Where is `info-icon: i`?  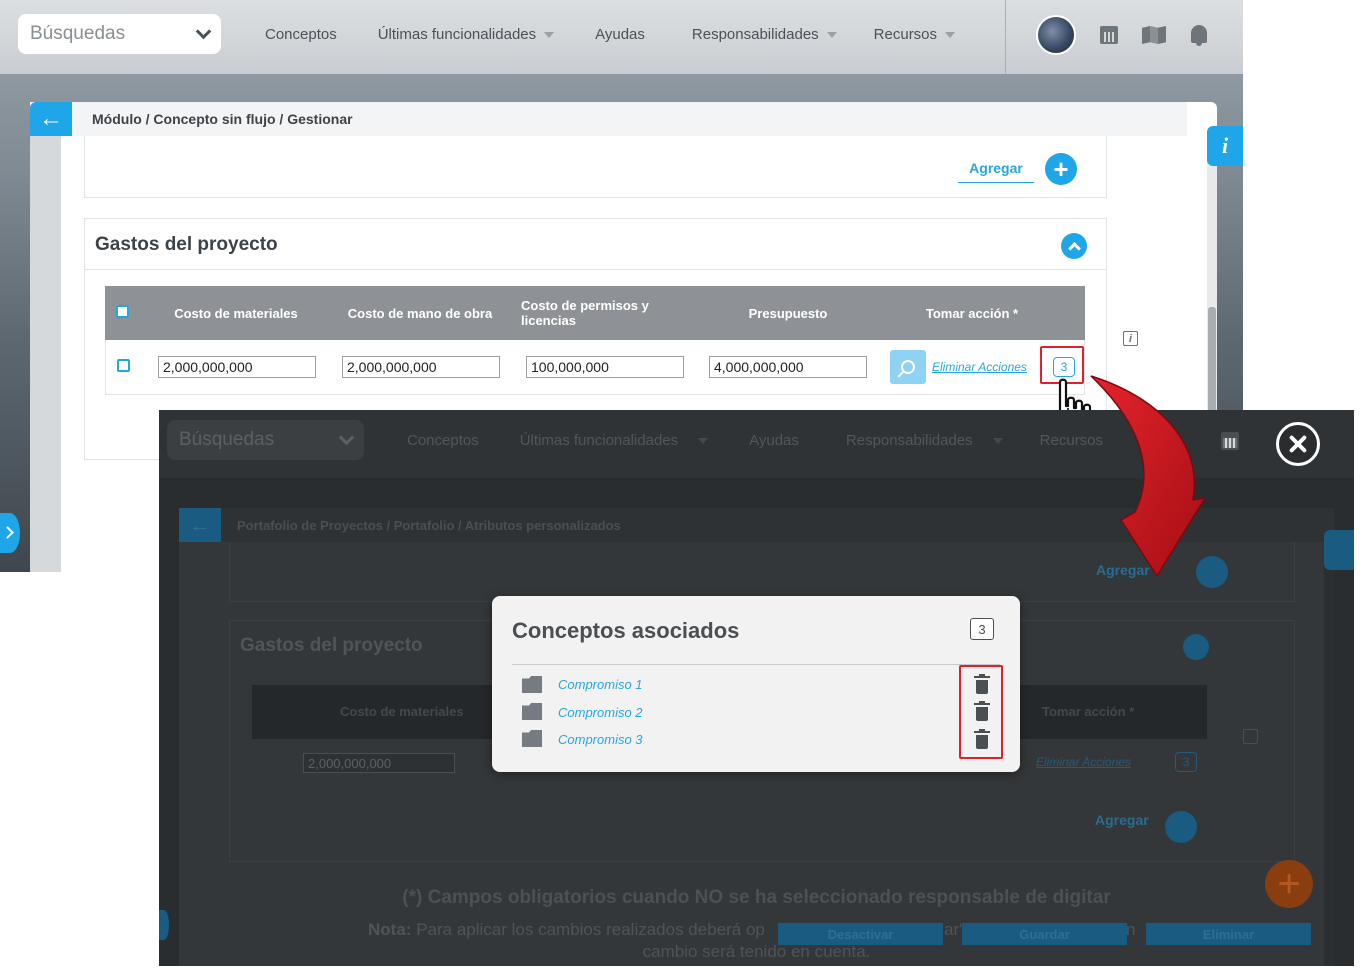 info-icon: i is located at coordinates (1130, 338).